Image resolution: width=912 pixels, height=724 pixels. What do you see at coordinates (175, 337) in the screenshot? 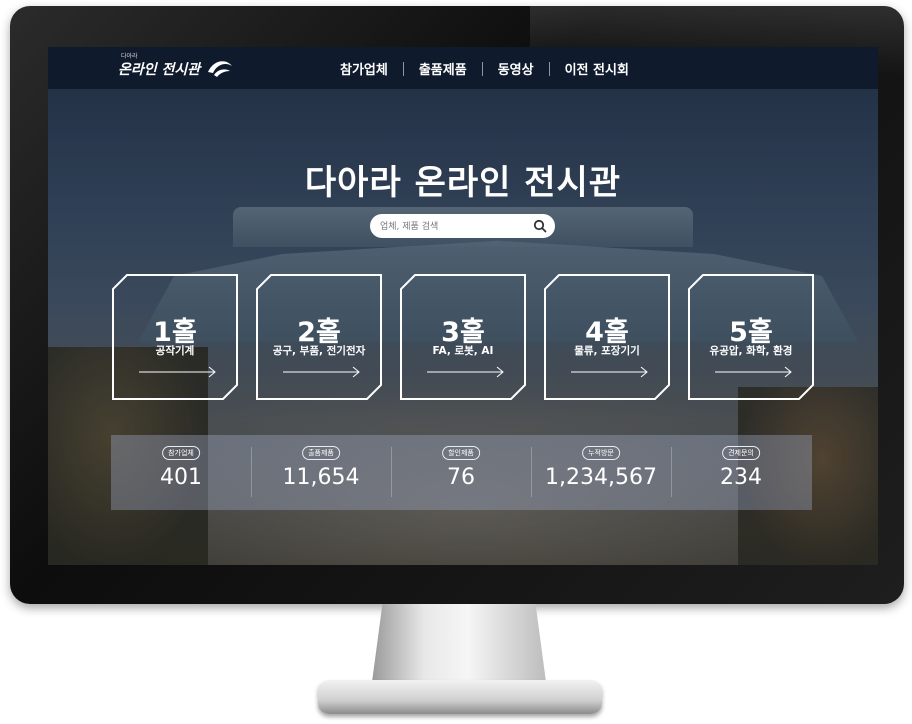
I see `hall-card-1: 1홀 공작기계` at bounding box center [175, 337].